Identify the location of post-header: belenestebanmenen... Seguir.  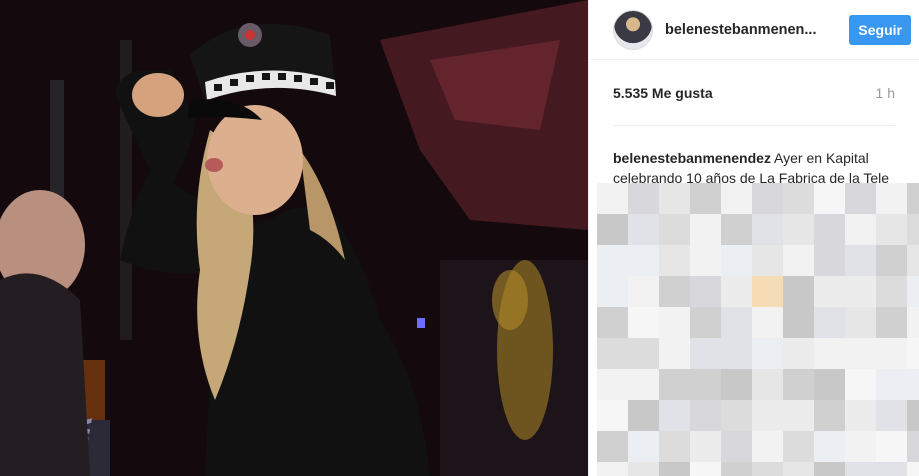
(754, 30).